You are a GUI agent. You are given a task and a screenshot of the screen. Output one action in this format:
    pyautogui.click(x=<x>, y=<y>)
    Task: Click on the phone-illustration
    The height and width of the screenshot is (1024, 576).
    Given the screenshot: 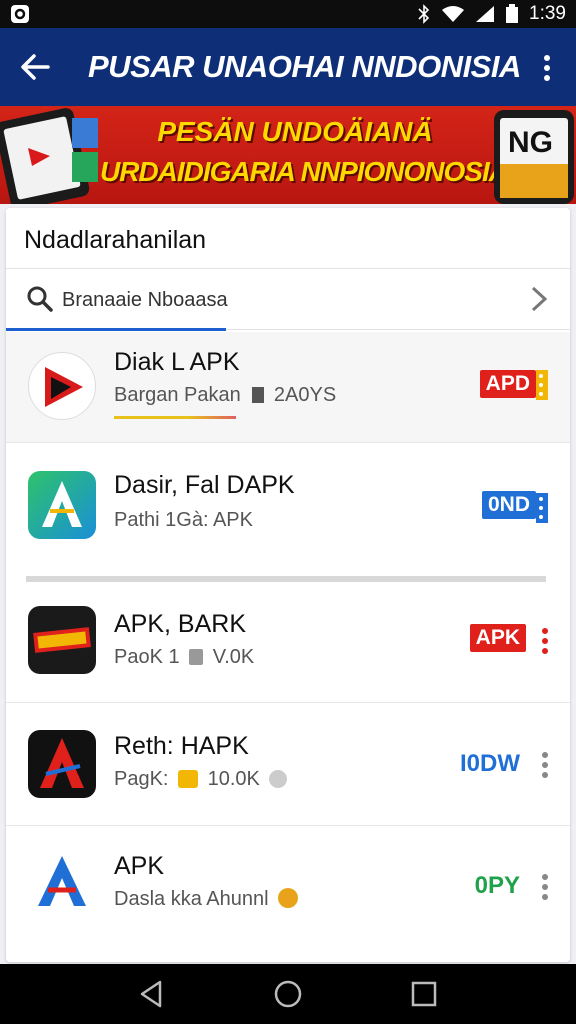 What is the action you would take?
    pyautogui.click(x=49, y=156)
    